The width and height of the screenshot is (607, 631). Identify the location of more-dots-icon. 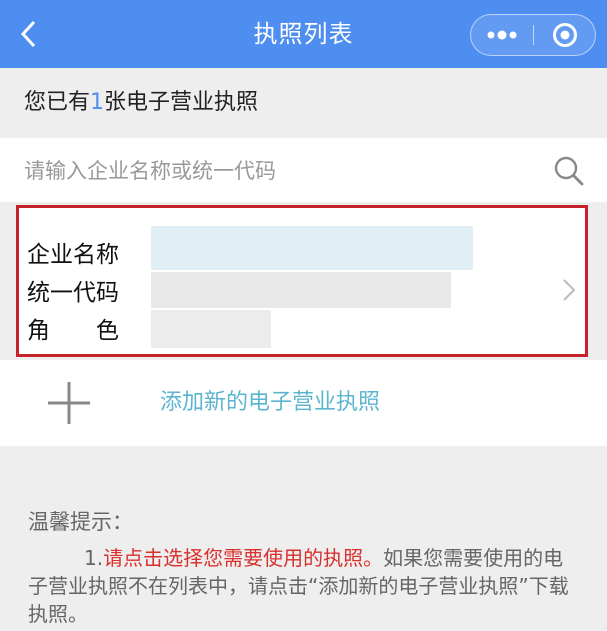
(502, 35).